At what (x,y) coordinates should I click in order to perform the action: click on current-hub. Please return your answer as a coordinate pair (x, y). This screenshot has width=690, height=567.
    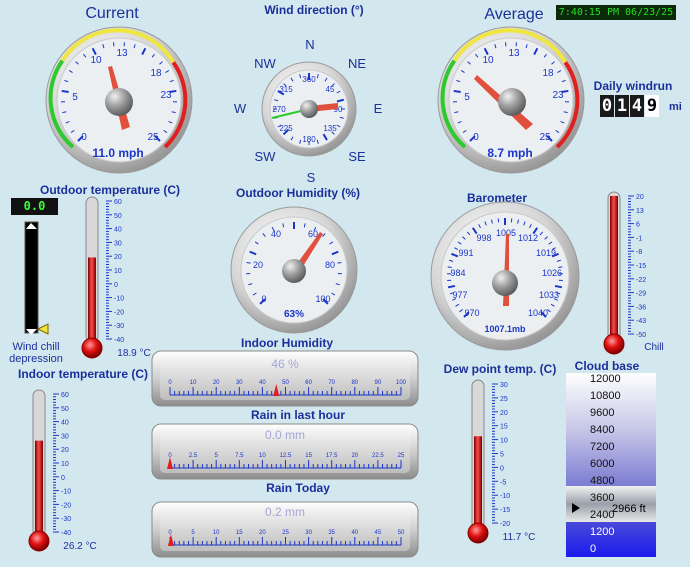
    Looking at the image, I should click on (119, 102).